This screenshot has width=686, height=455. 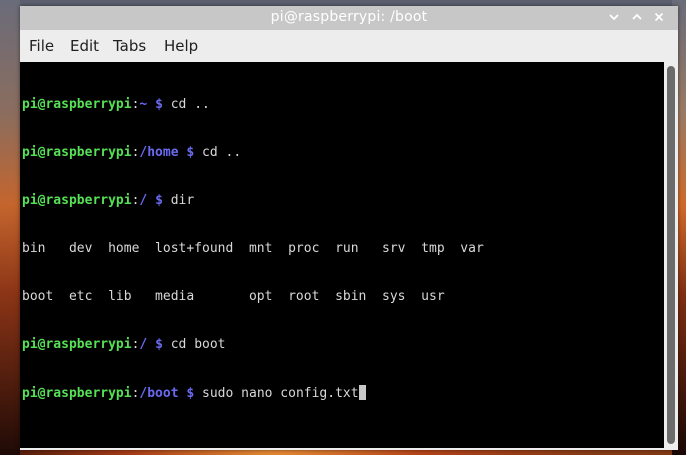 What do you see at coordinates (129, 46) in the screenshot?
I see `menu-tabs: Tabs` at bounding box center [129, 46].